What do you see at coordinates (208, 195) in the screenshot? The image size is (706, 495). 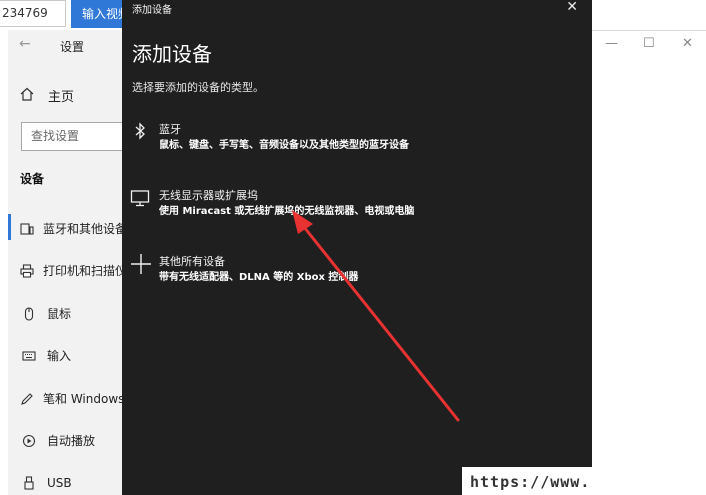 I see `option-title: 无线显示器或扩展坞` at bounding box center [208, 195].